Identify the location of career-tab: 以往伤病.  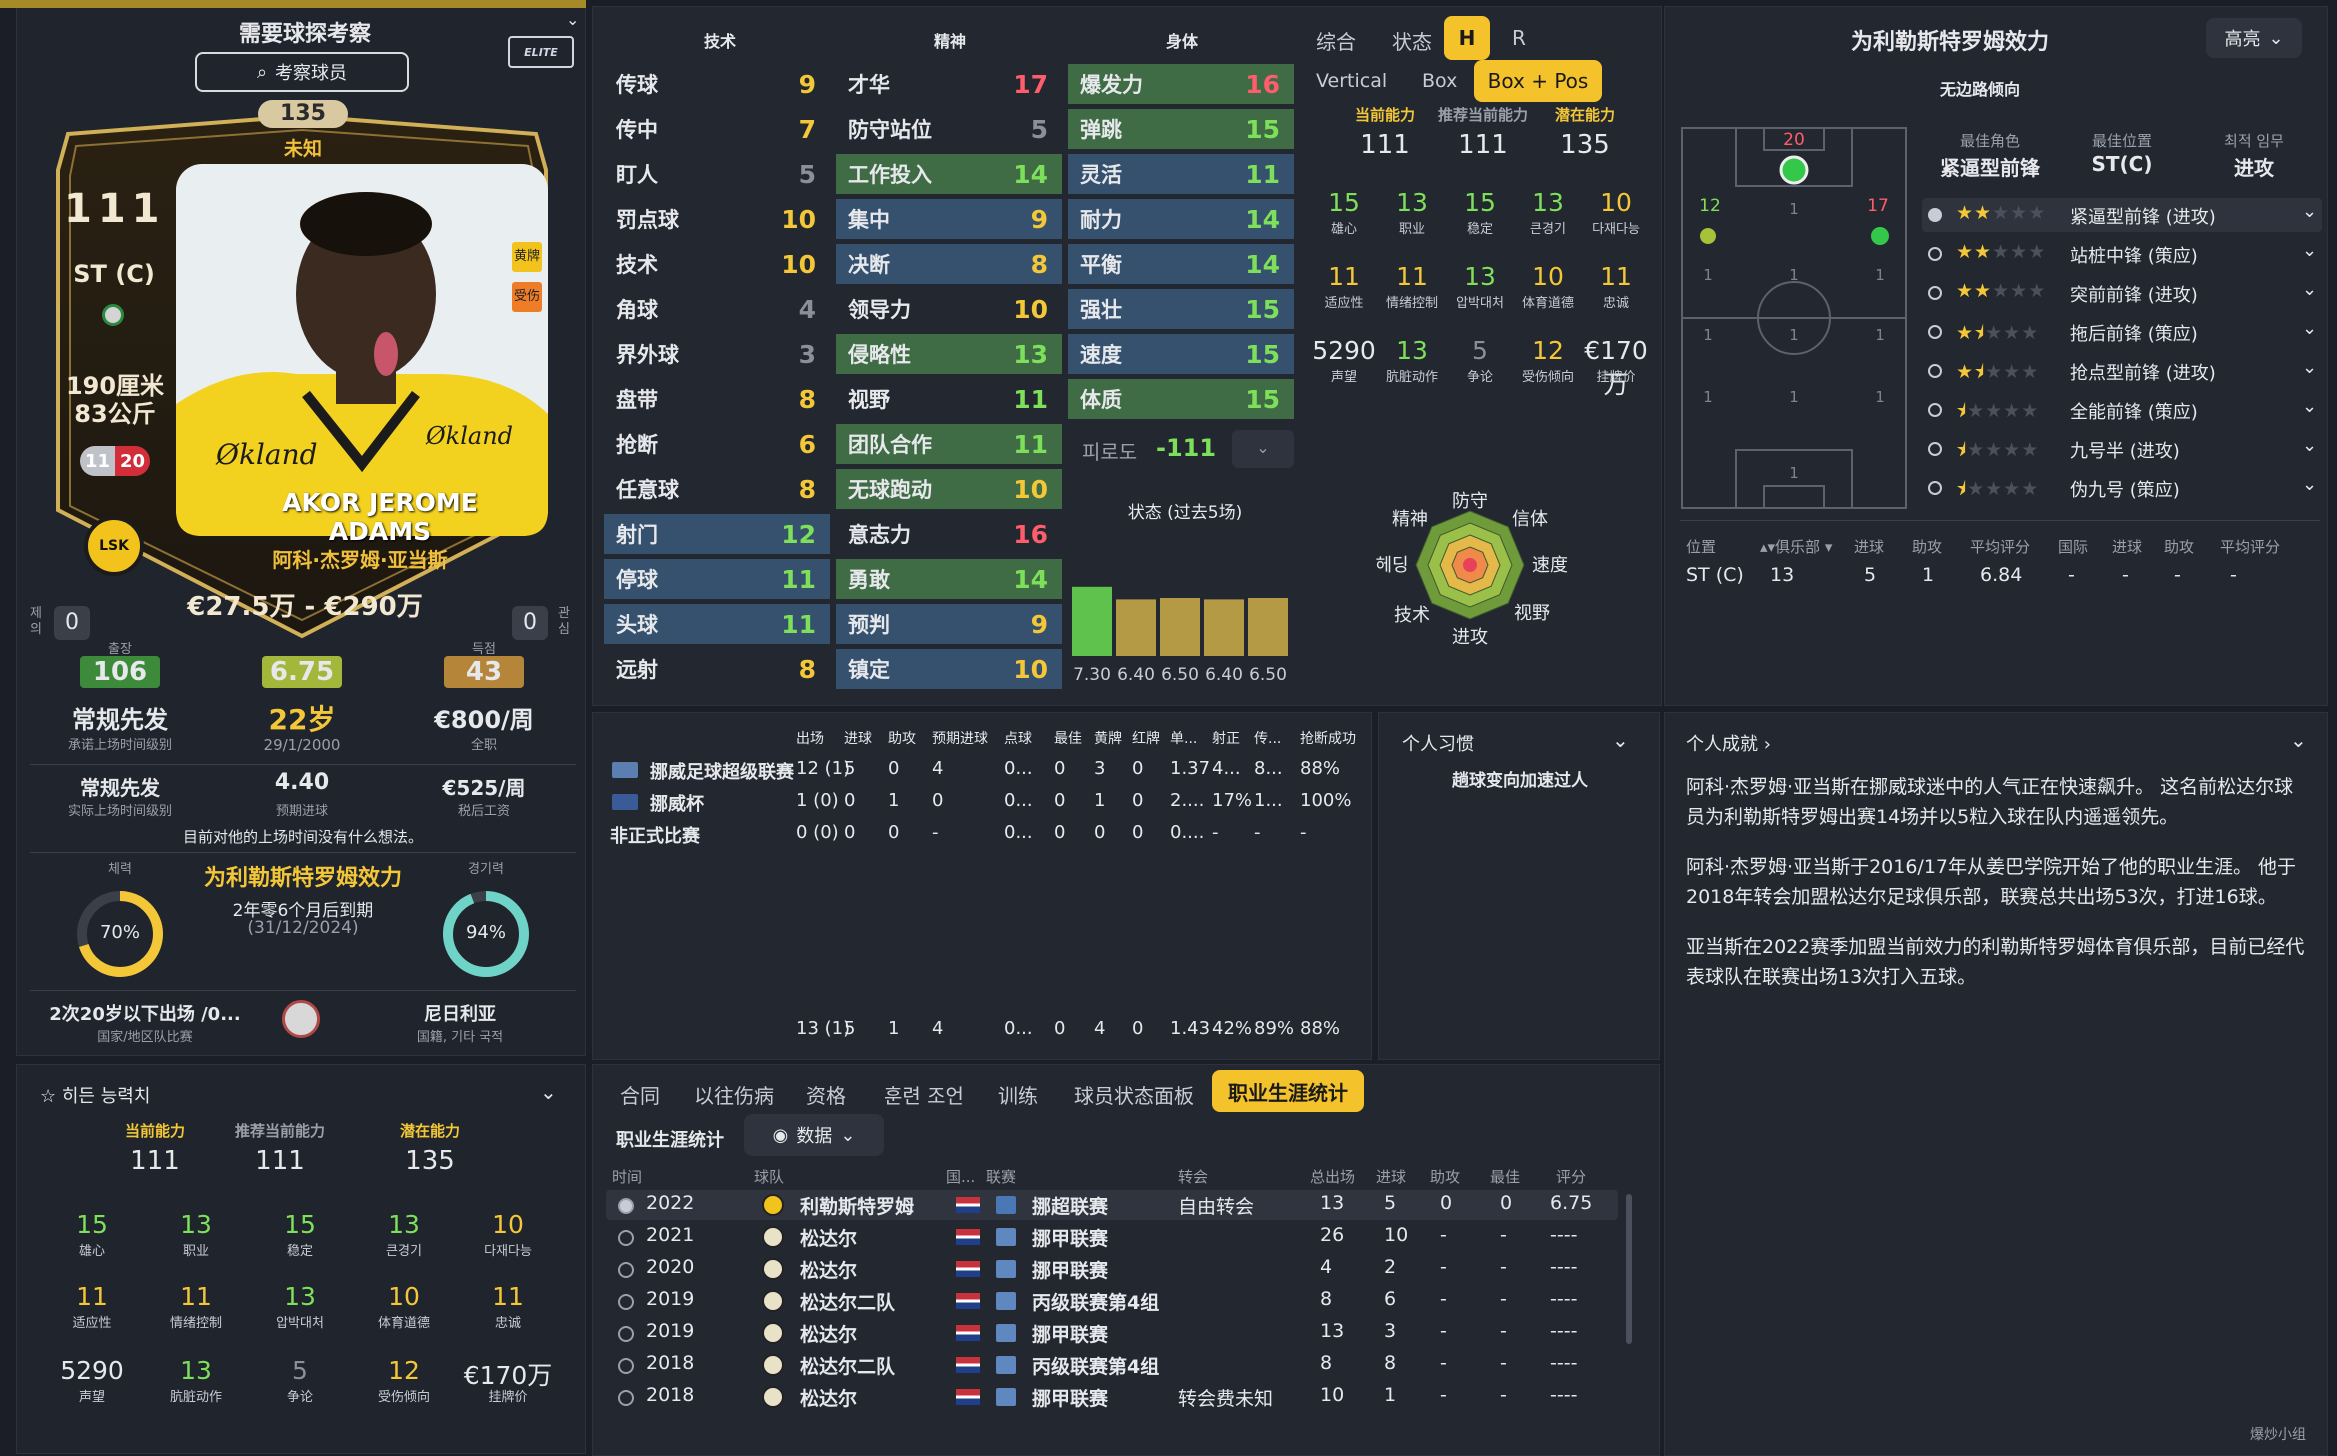
(734, 1094).